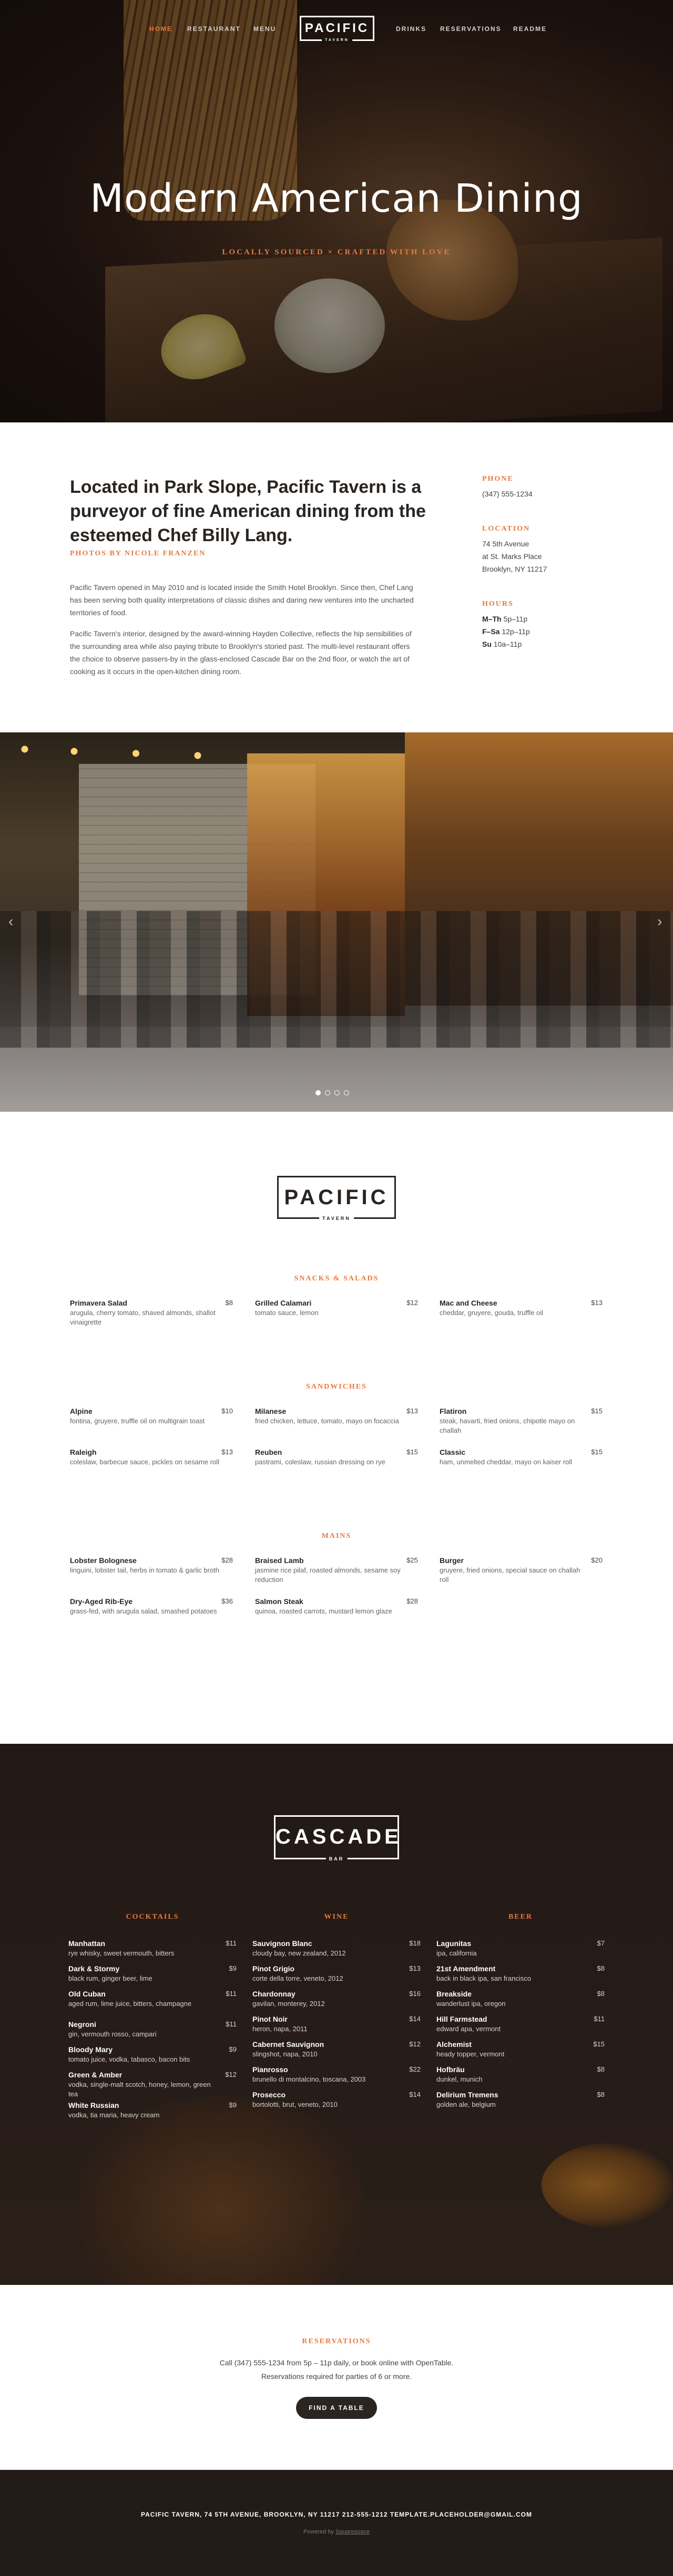 This screenshot has height=2576, width=673. I want to click on site-logo: PACIFIC TAVERN, so click(337, 30).